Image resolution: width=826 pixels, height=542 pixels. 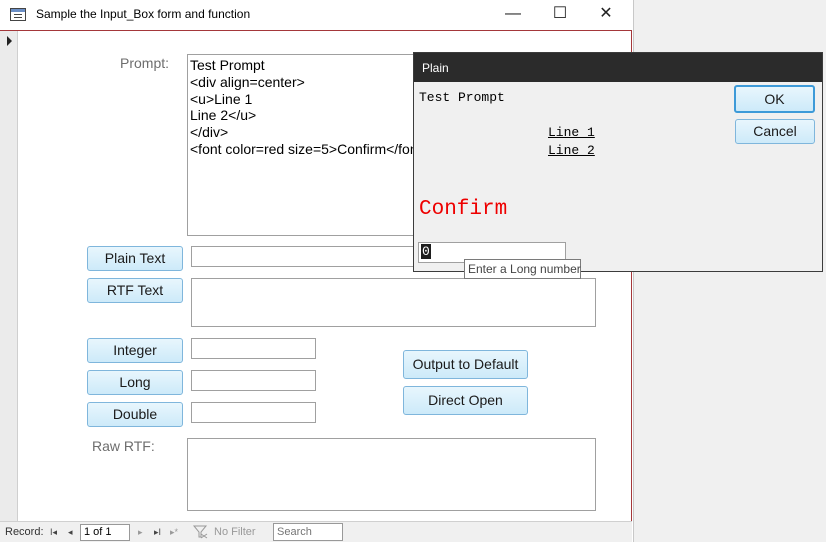 What do you see at coordinates (24, 532) in the screenshot?
I see `record-label: Record:` at bounding box center [24, 532].